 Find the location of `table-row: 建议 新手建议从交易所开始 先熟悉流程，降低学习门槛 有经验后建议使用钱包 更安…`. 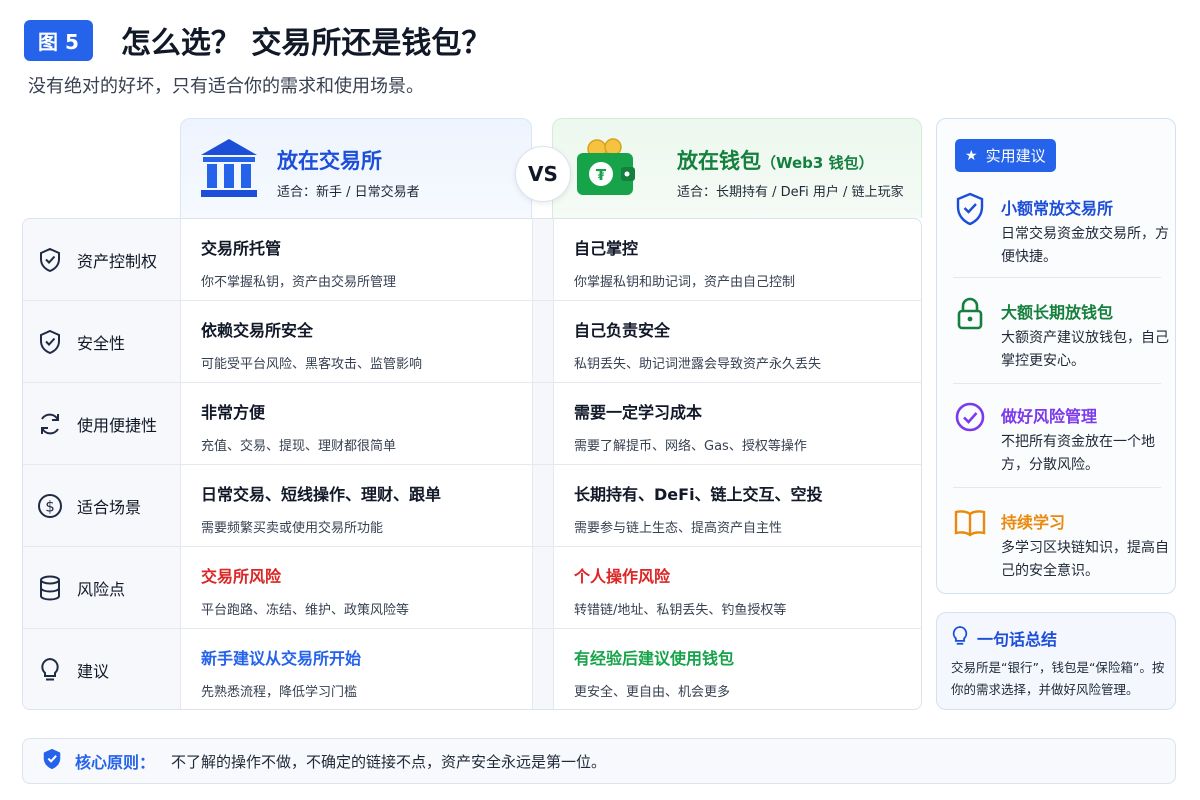

table-row: 建议 新手建议从交易所开始 先熟悉流程，降低学习门槛 有经验后建议使用钱包 更安… is located at coordinates (472, 669).